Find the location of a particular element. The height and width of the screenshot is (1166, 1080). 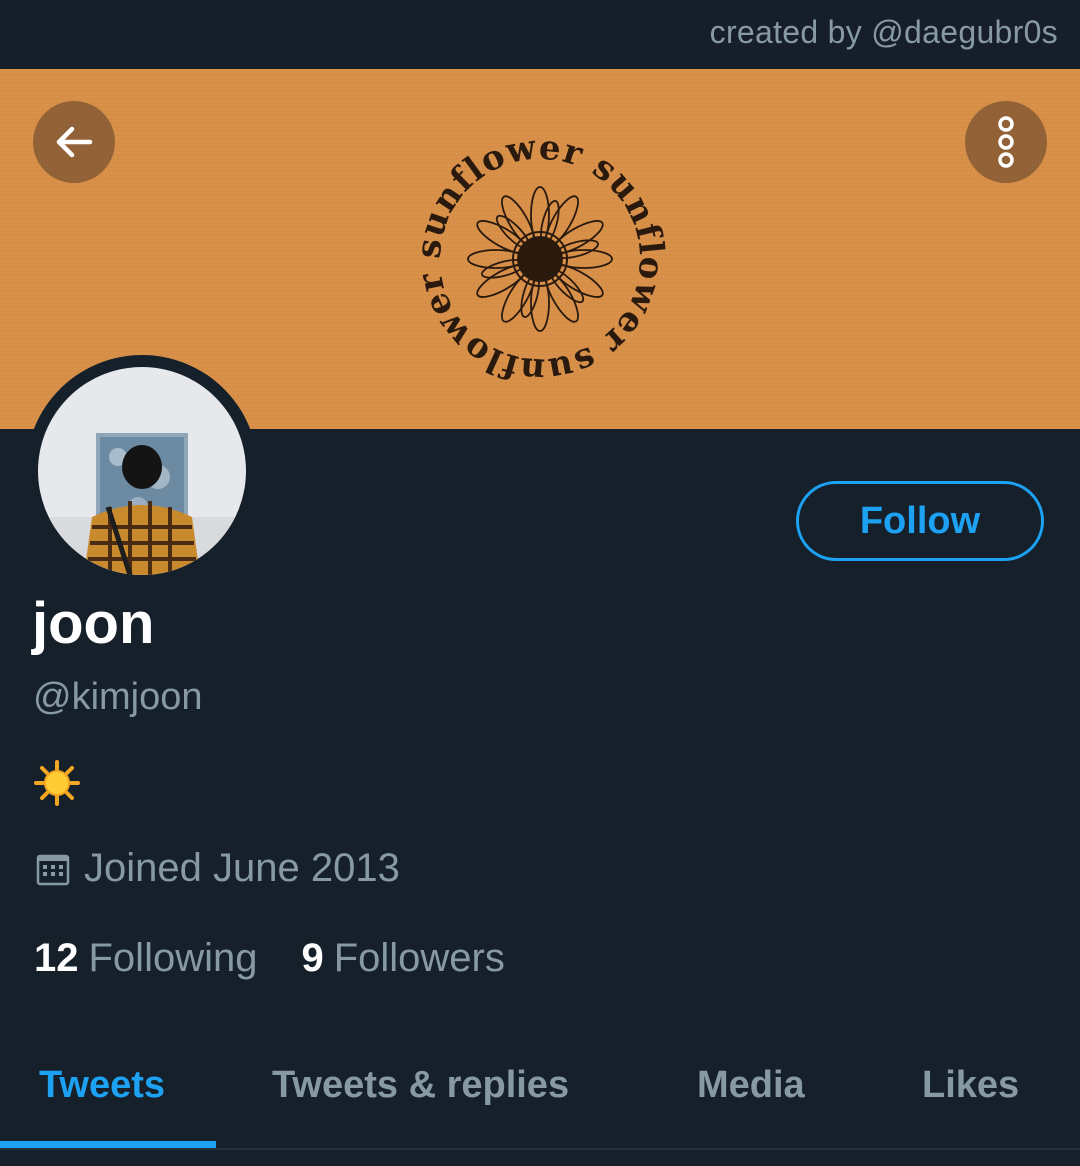

tab-tweets-replies: Tweets & replies is located at coordinates (420, 1085).